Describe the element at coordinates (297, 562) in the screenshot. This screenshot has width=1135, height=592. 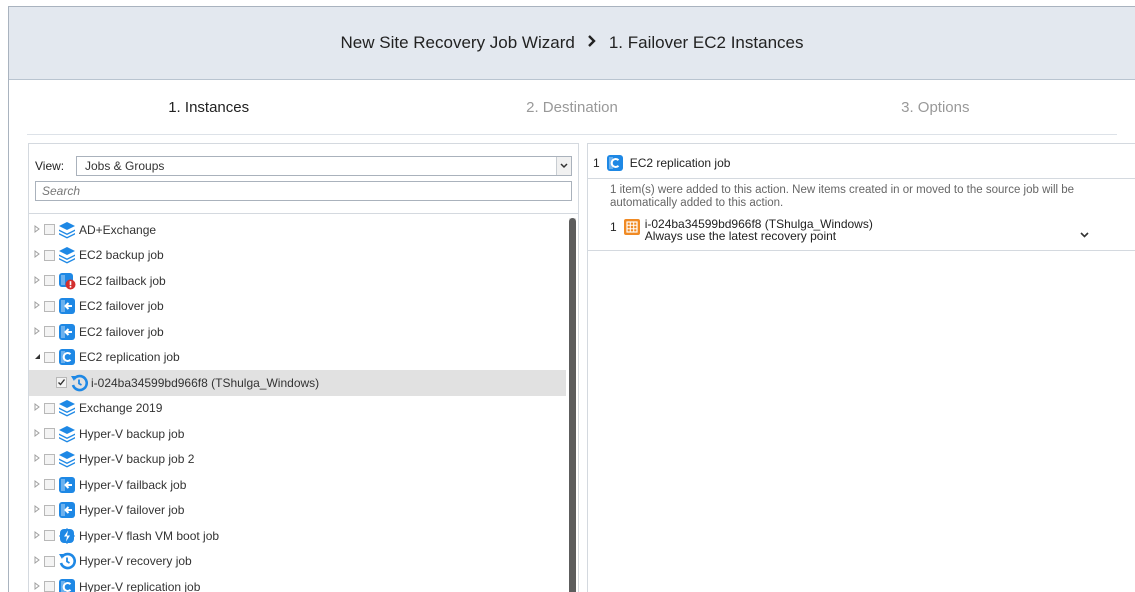
I see `tree-row: Hyper-V recovery job` at that location.